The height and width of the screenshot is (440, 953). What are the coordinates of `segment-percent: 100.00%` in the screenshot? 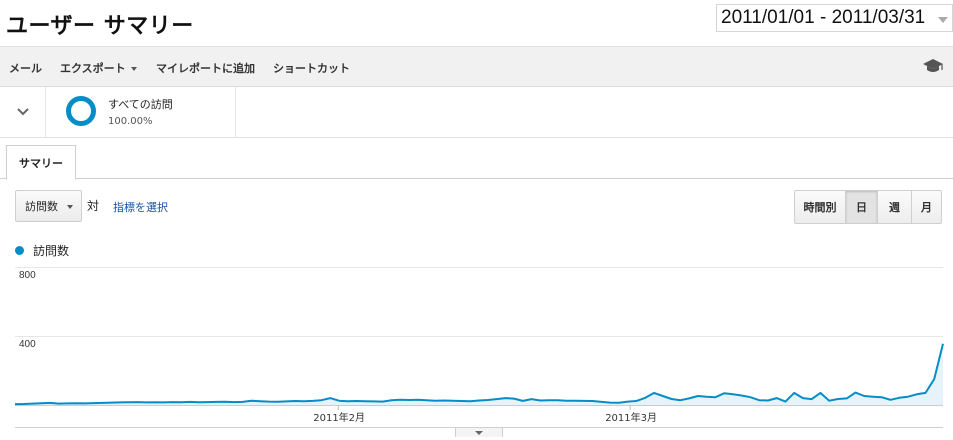 It's located at (130, 121).